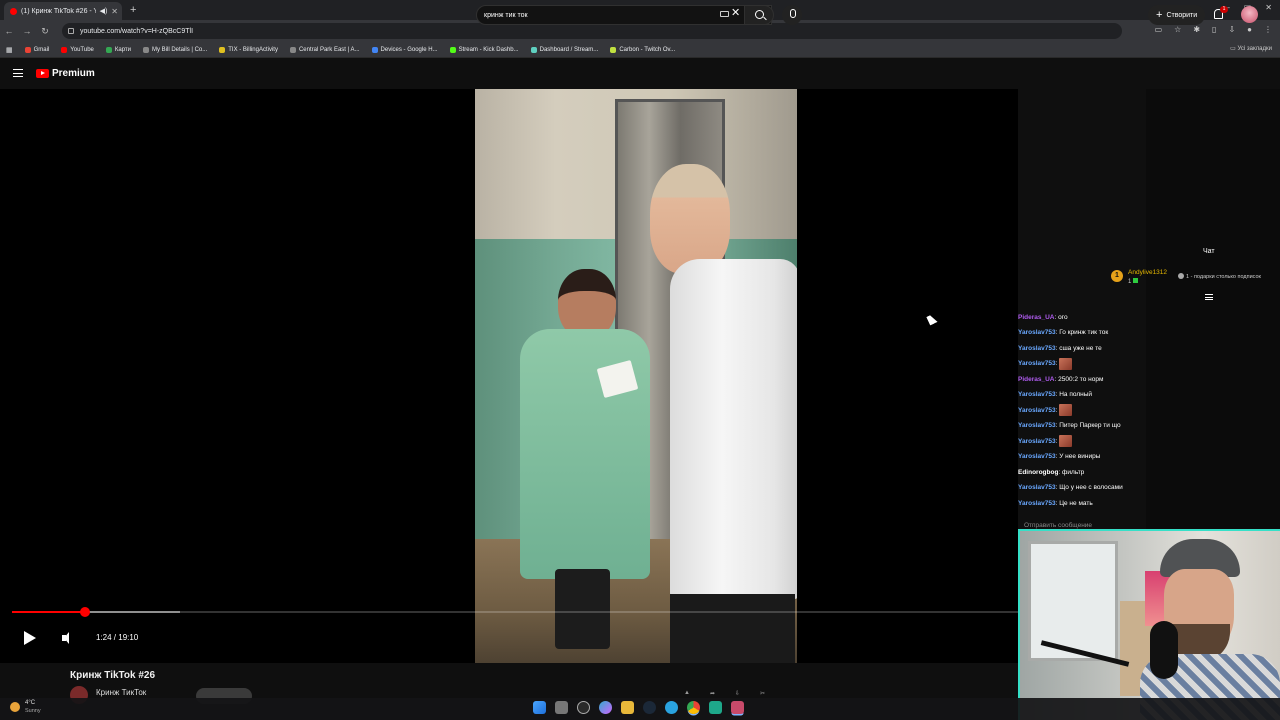 The image size is (1280, 720). Describe the element at coordinates (693, 707) in the screenshot. I see `chrome-icon` at that location.